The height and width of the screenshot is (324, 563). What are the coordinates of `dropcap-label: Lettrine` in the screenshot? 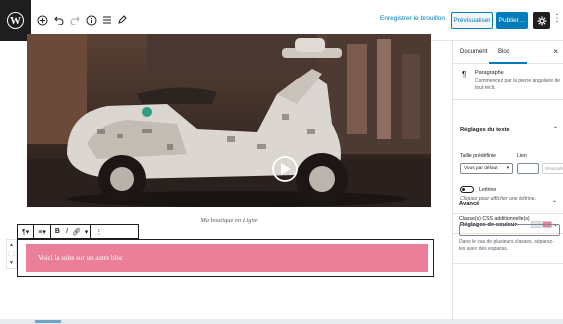 It's located at (488, 190).